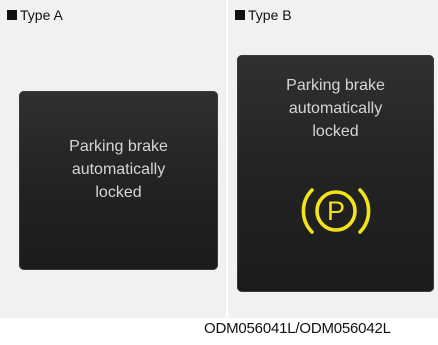 The width and height of the screenshot is (438, 345). What do you see at coordinates (41, 15) in the screenshot?
I see `type-a-label-text: Type A` at bounding box center [41, 15].